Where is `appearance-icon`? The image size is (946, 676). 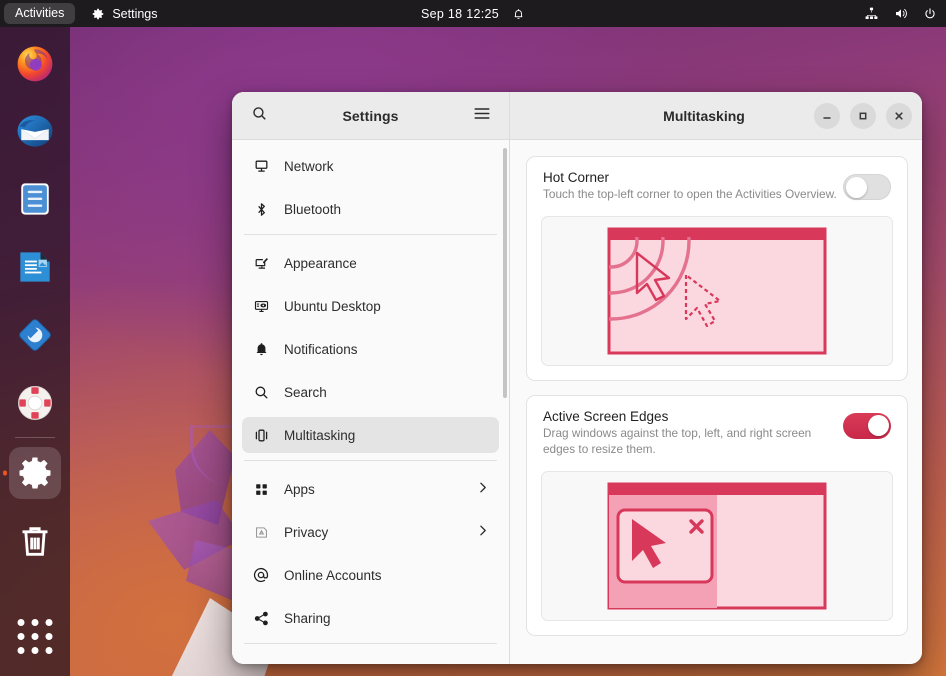 appearance-icon is located at coordinates (261, 263).